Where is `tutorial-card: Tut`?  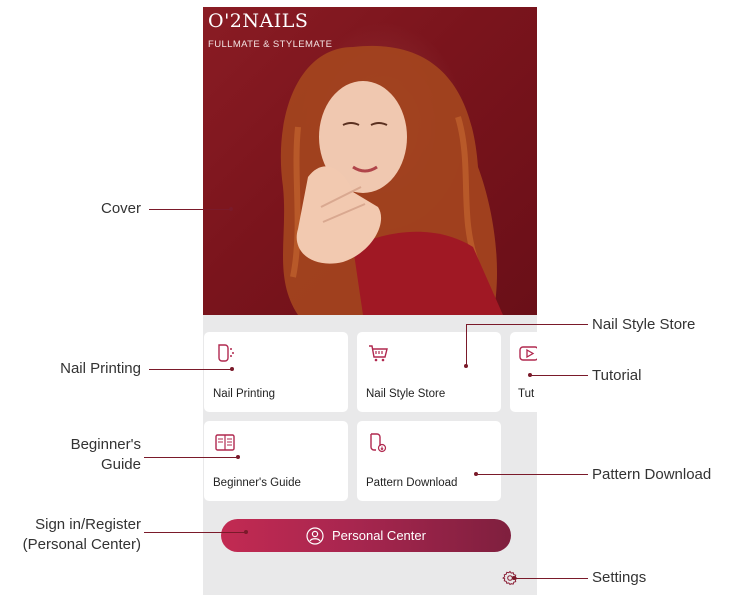 tutorial-card: Tut is located at coordinates (523, 372).